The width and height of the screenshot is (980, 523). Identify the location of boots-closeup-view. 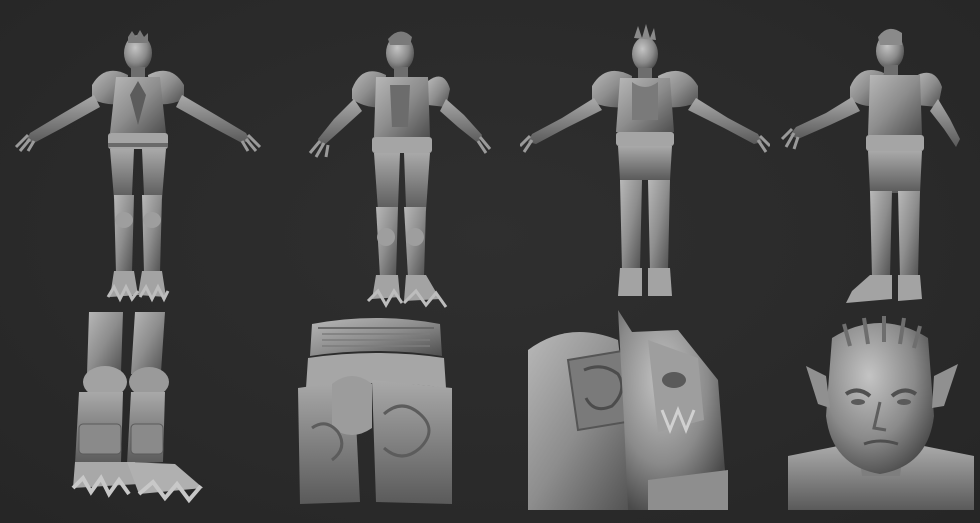
(137, 409).